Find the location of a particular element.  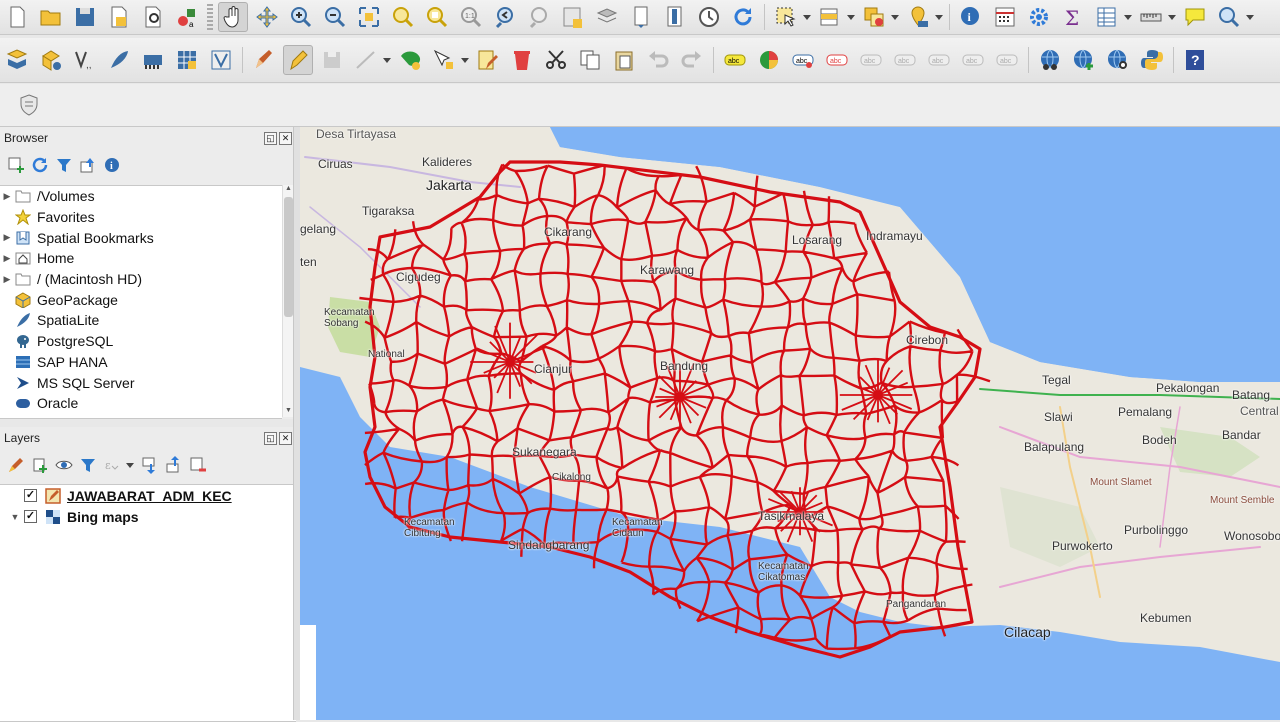

close-panel-icon: ✕ is located at coordinates (285, 438).